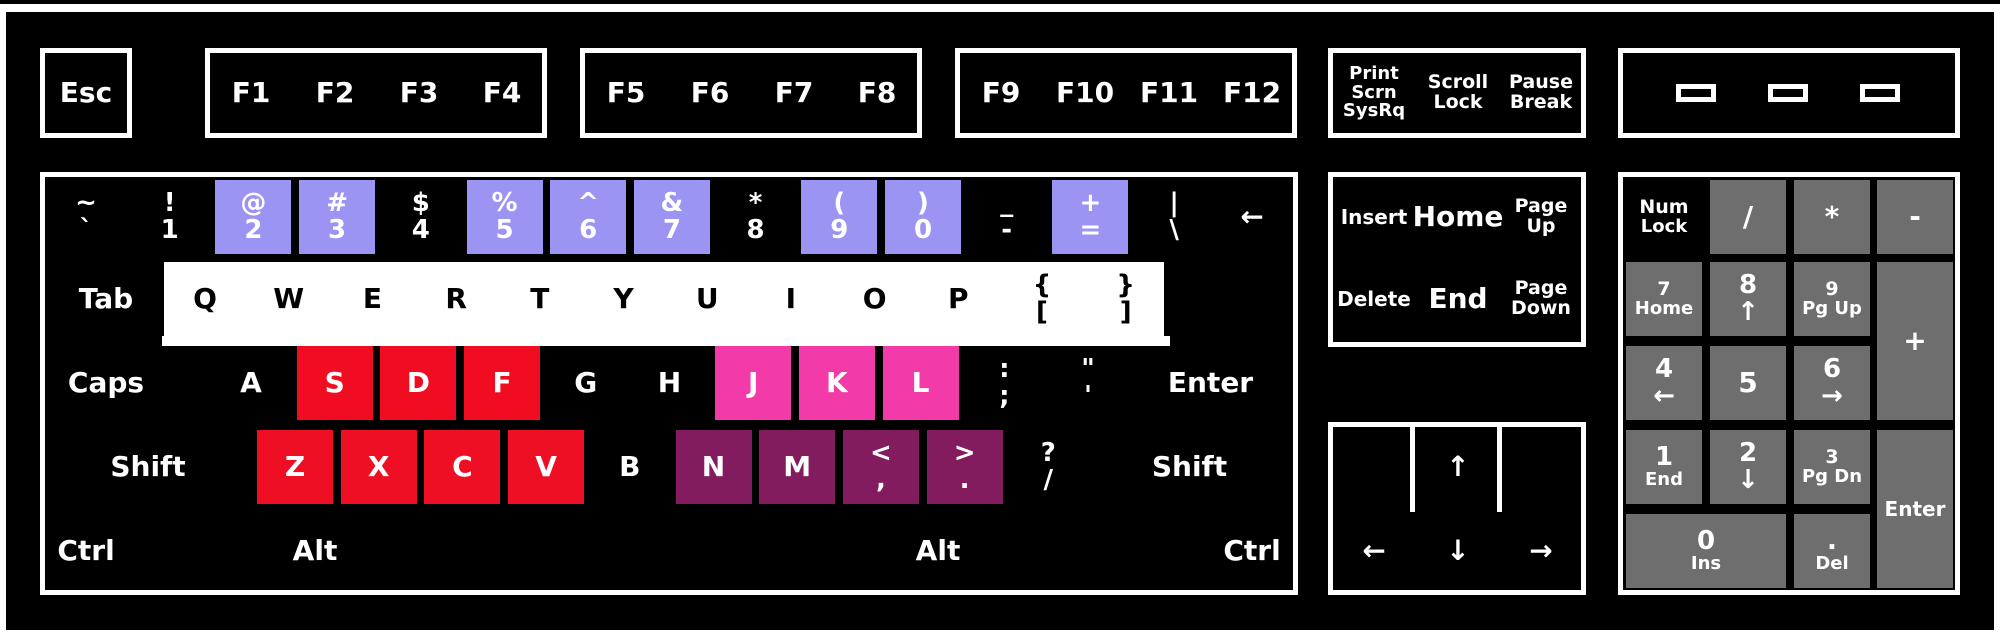 The width and height of the screenshot is (2000, 635). I want to click on key-t: T, so click(539, 299).